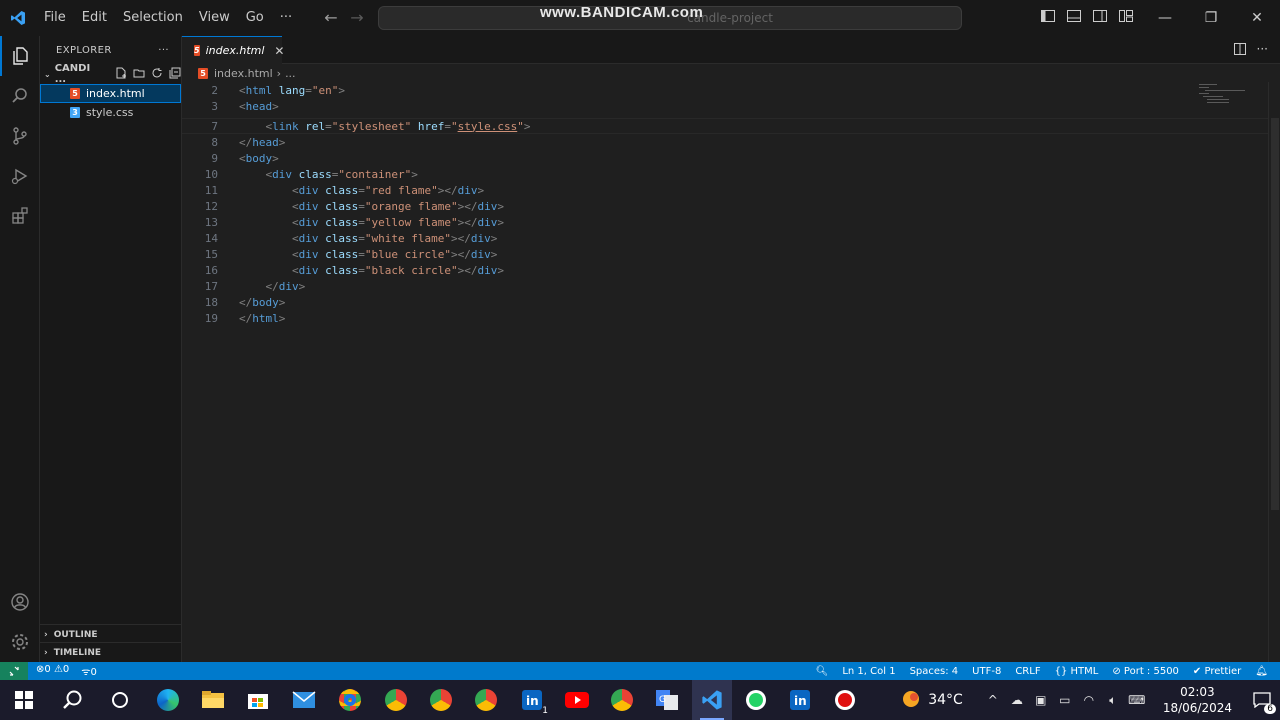 The width and height of the screenshot is (1280, 720). I want to click on microsoft-store-icon, so click(258, 700).